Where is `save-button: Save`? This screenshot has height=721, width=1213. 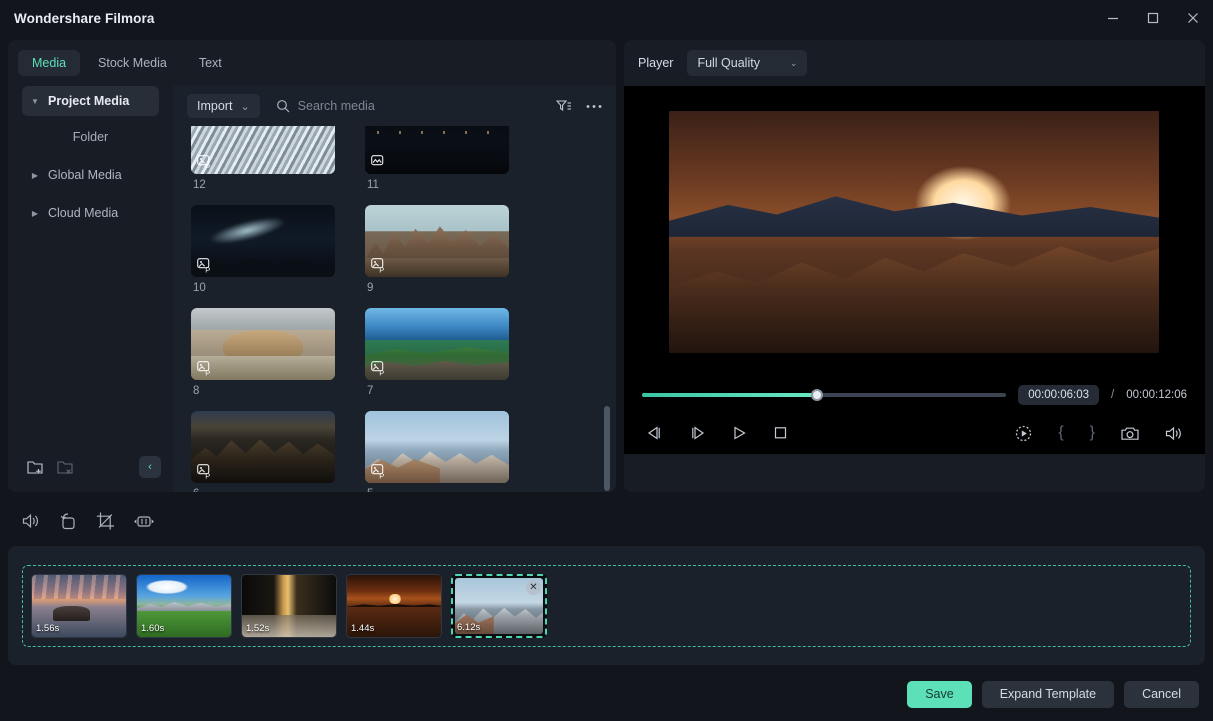
save-button: Save is located at coordinates (939, 694).